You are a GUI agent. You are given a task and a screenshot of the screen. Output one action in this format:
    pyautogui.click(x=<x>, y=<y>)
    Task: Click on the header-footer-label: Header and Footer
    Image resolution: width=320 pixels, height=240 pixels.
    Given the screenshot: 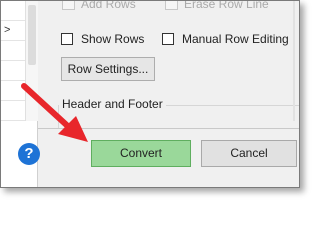 What is the action you would take?
    pyautogui.click(x=112, y=104)
    